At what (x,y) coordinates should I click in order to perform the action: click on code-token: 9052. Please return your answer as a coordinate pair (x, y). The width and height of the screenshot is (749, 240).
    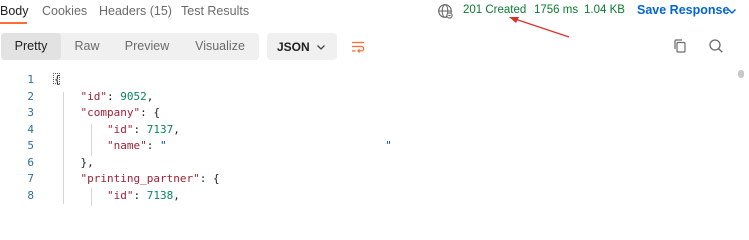
    Looking at the image, I should click on (133, 96).